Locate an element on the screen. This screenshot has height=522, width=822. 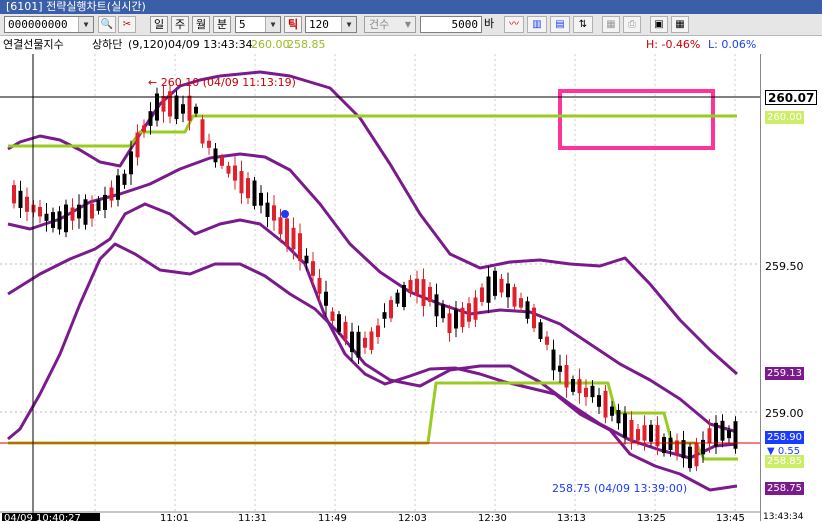
signal-dot is located at coordinates (285, 214).